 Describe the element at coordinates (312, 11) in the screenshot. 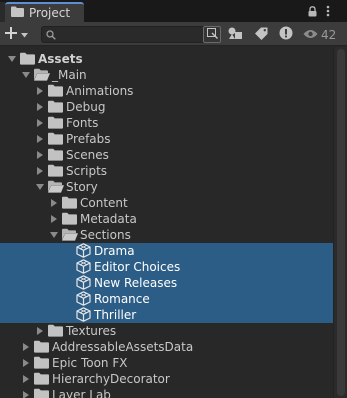

I see `lock-icon` at that location.